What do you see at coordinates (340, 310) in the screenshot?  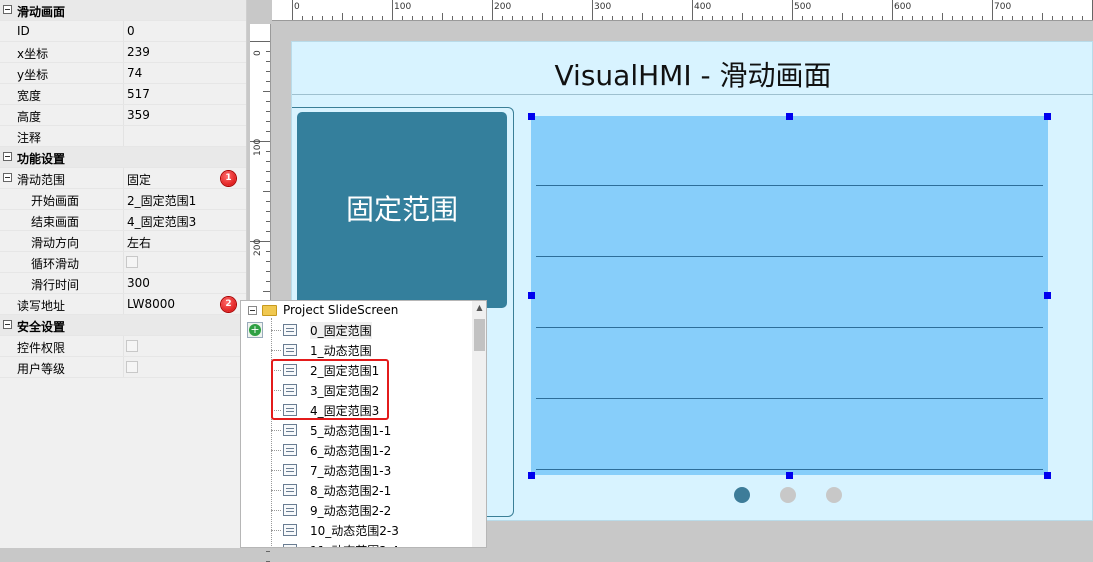 I see `tree-root-label: Project SlideScreen` at bounding box center [340, 310].